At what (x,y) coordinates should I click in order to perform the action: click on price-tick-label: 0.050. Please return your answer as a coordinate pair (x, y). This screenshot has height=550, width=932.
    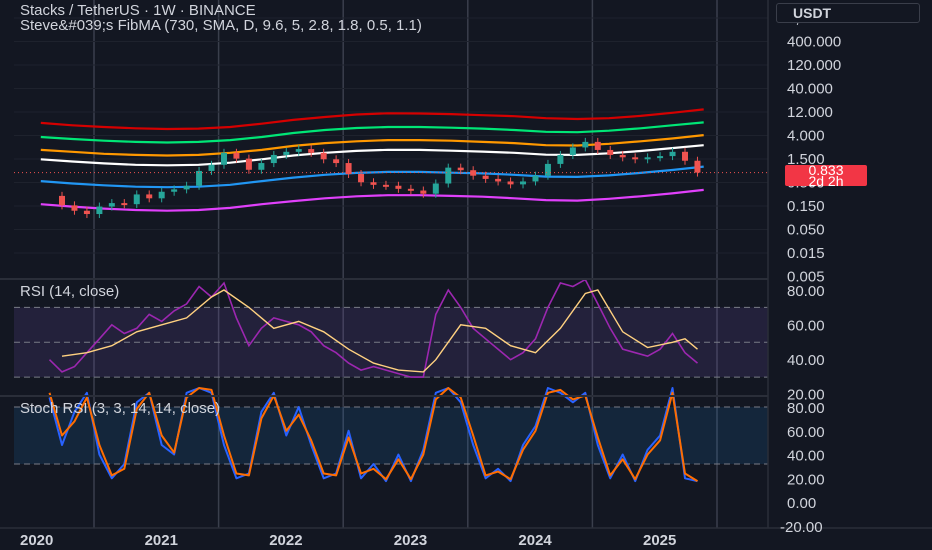
    Looking at the image, I should click on (806, 230).